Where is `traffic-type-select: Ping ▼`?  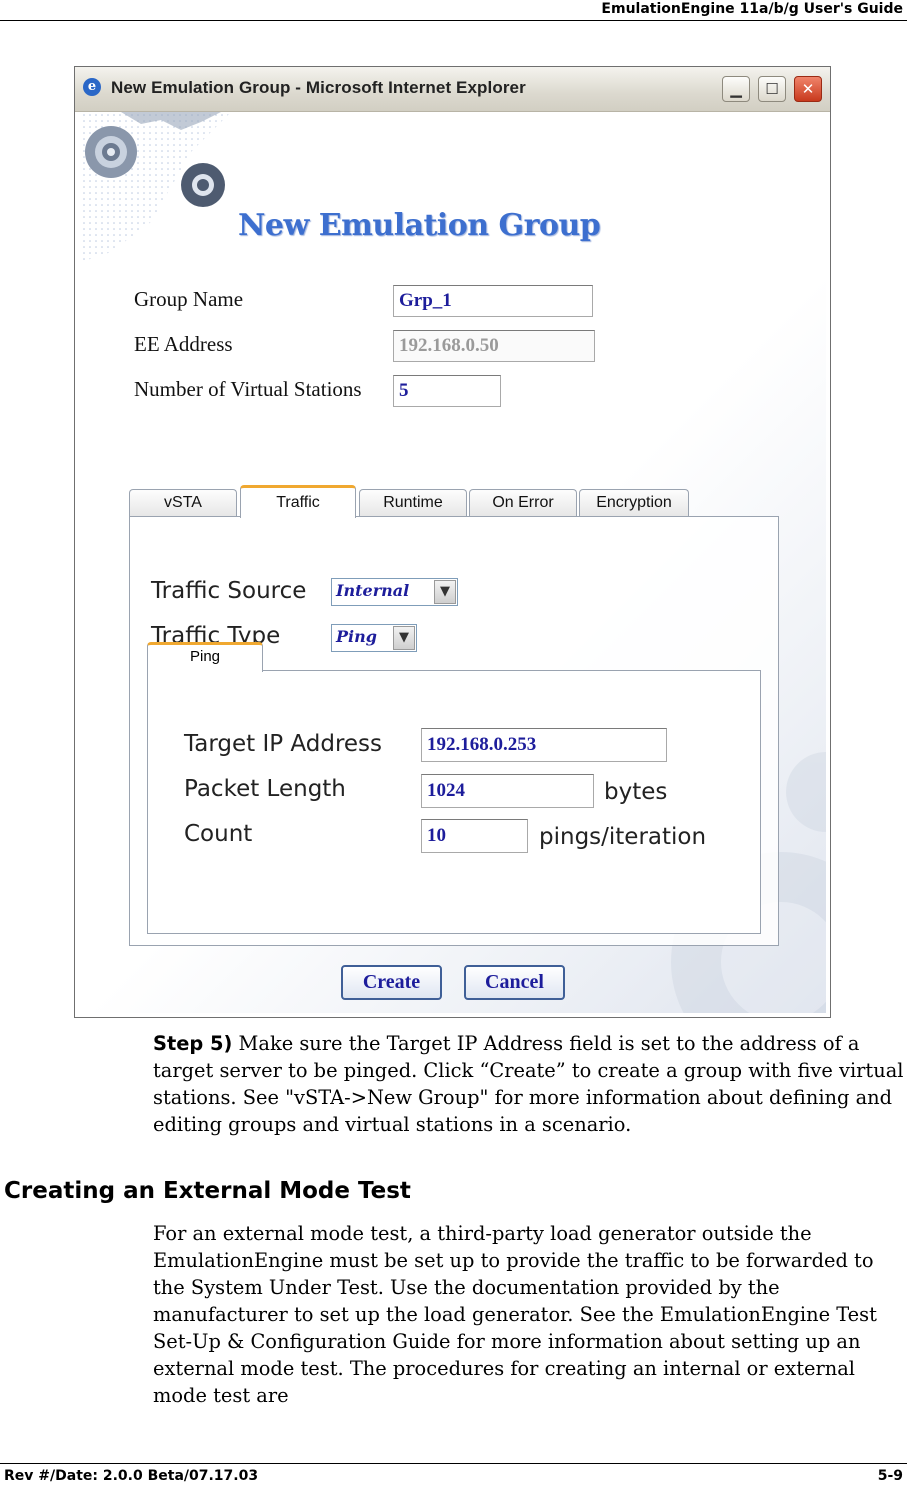
traffic-type-select: Ping ▼ is located at coordinates (374, 638).